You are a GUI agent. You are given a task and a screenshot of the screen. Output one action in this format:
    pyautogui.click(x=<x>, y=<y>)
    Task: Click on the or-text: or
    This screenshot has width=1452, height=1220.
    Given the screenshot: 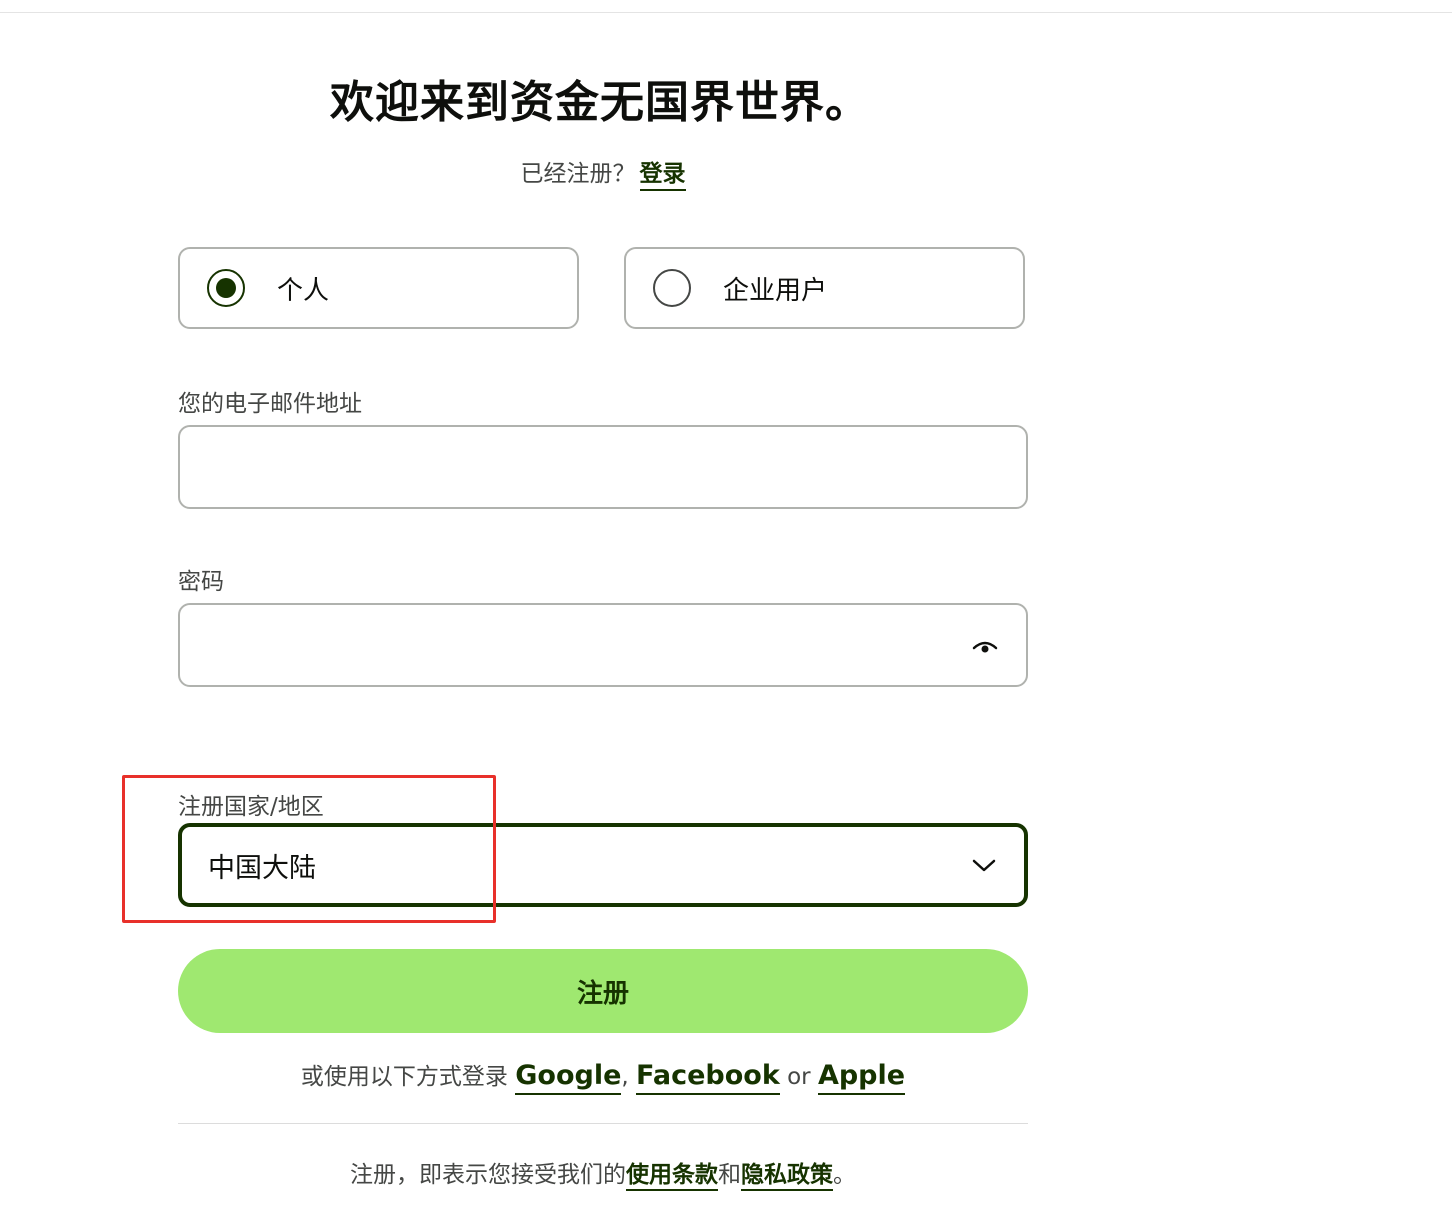 What is the action you would take?
    pyautogui.click(x=799, y=1077)
    